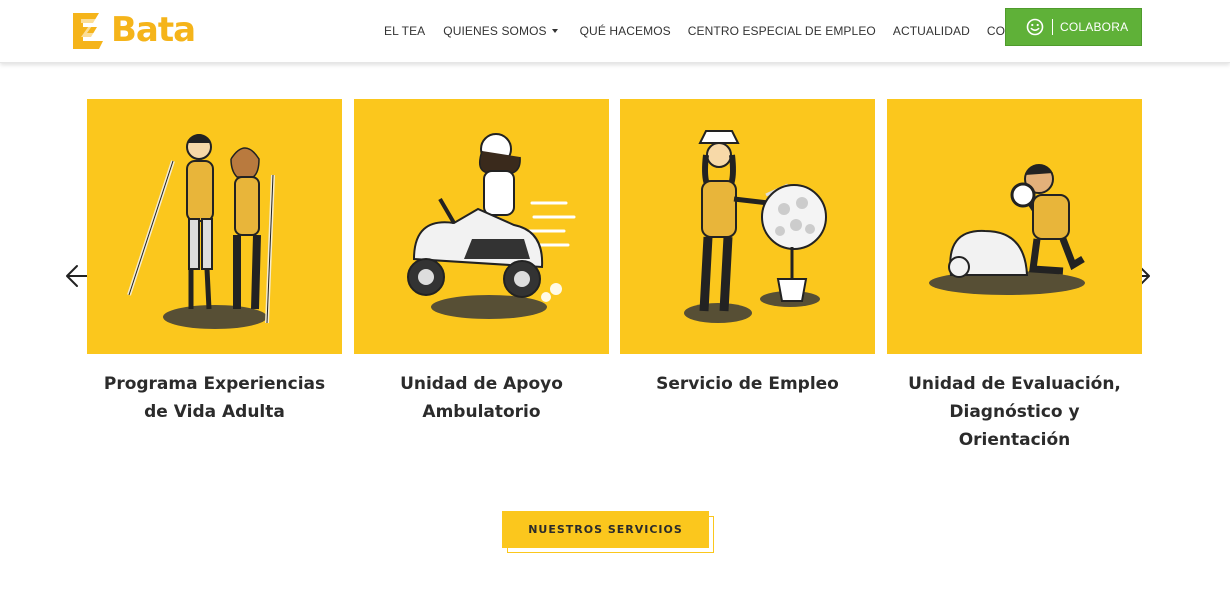 This screenshot has width=1230, height=602. Describe the element at coordinates (1052, 27) in the screenshot. I see `divider` at that location.